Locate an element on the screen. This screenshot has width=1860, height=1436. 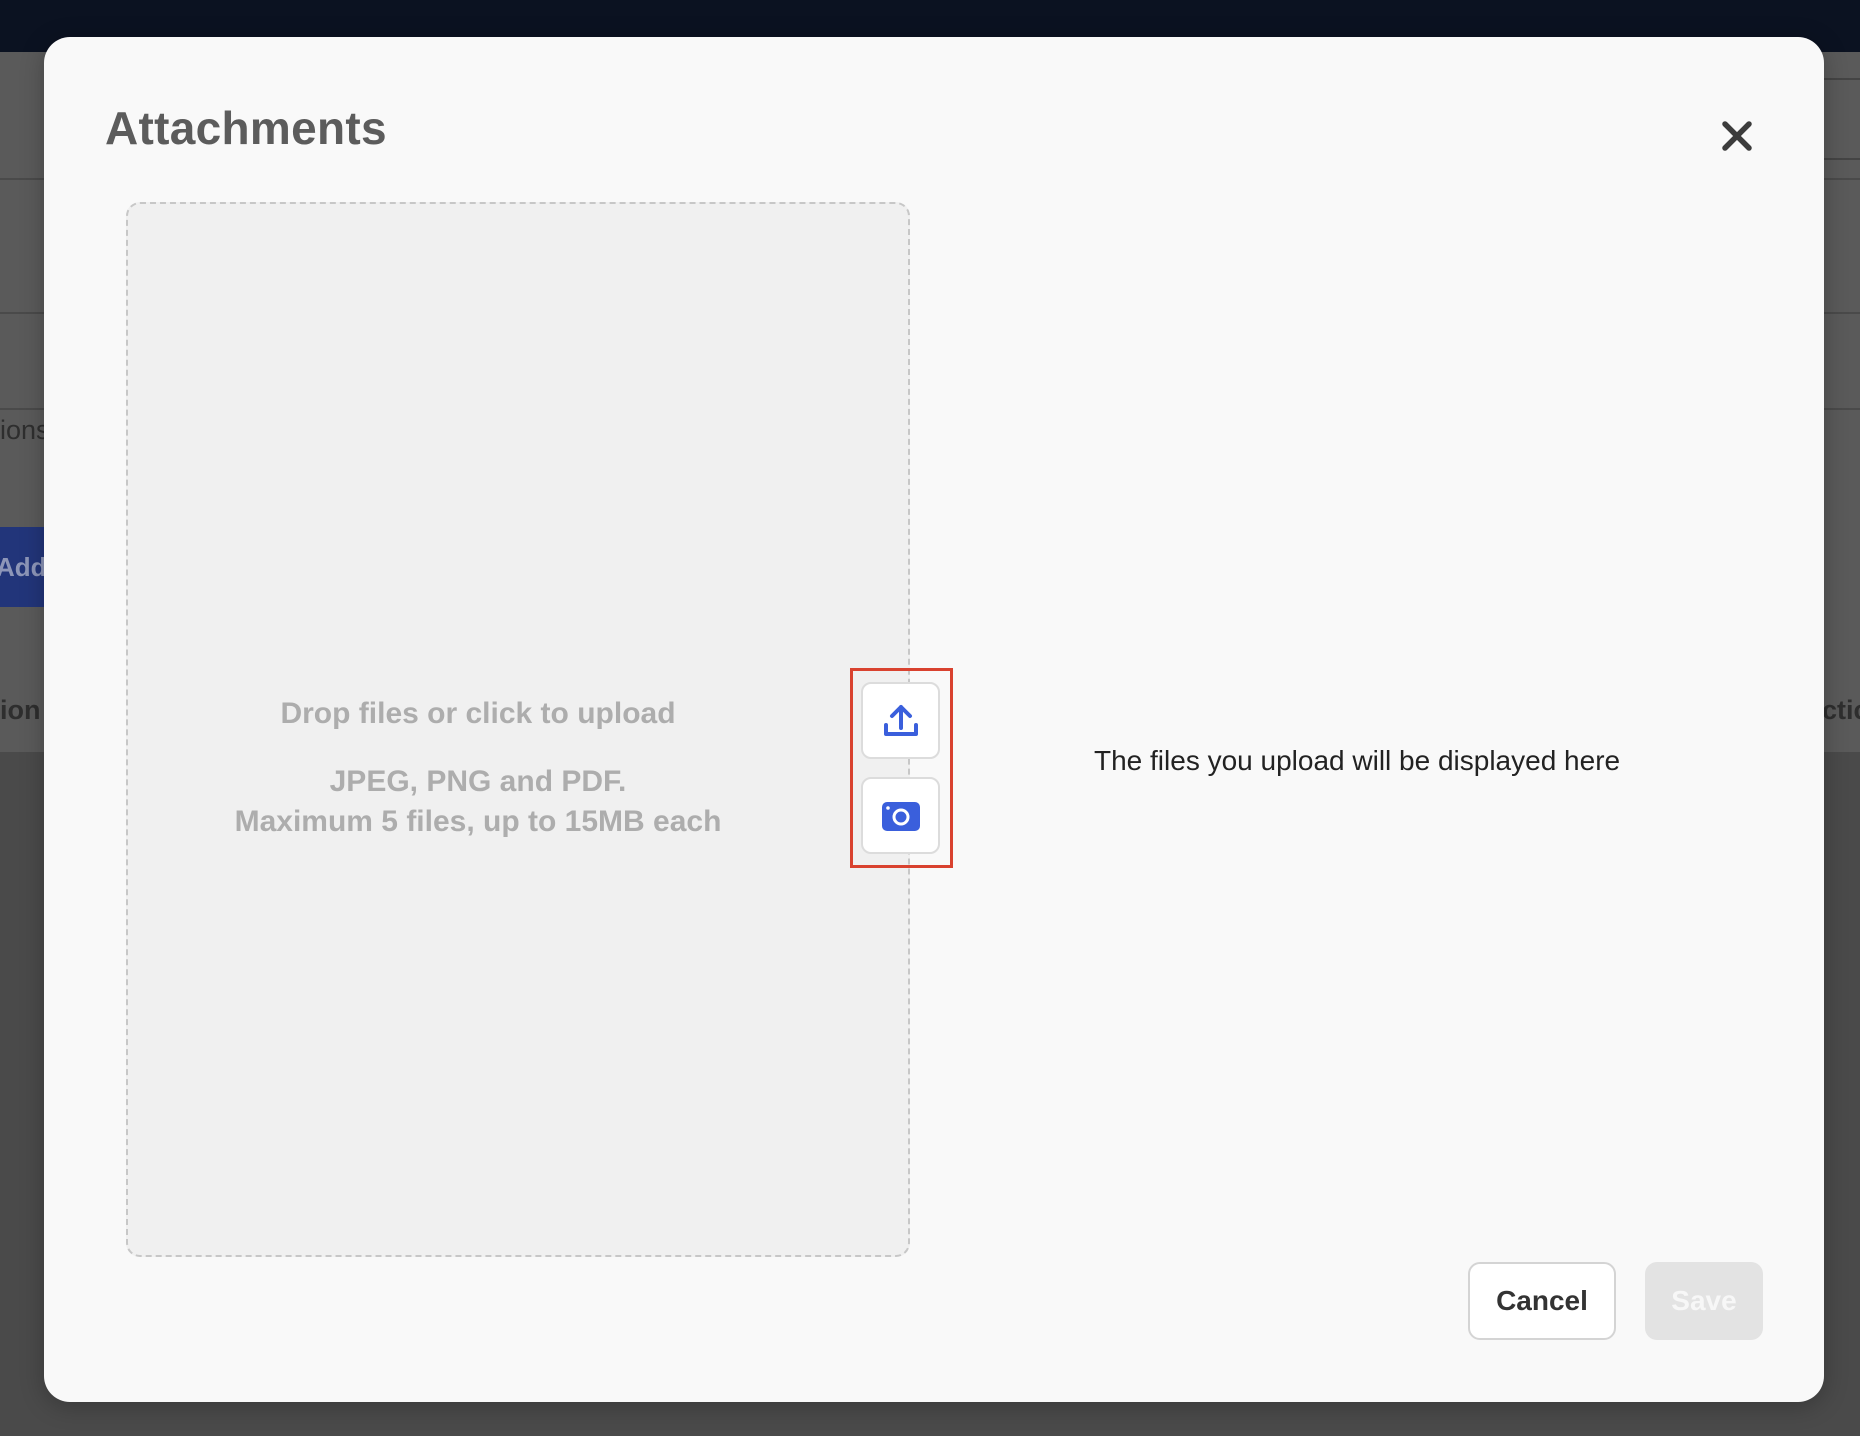
close-button is located at coordinates (1737, 136).